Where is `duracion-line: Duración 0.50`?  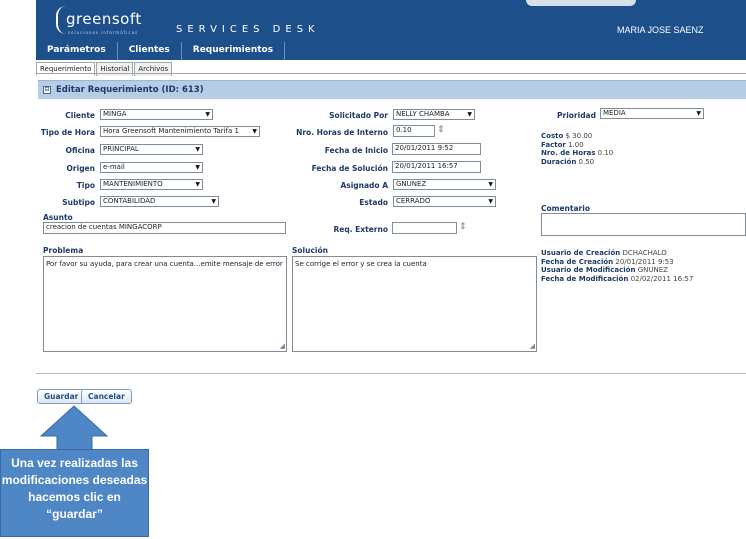 duracion-line: Duración 0.50 is located at coordinates (577, 162).